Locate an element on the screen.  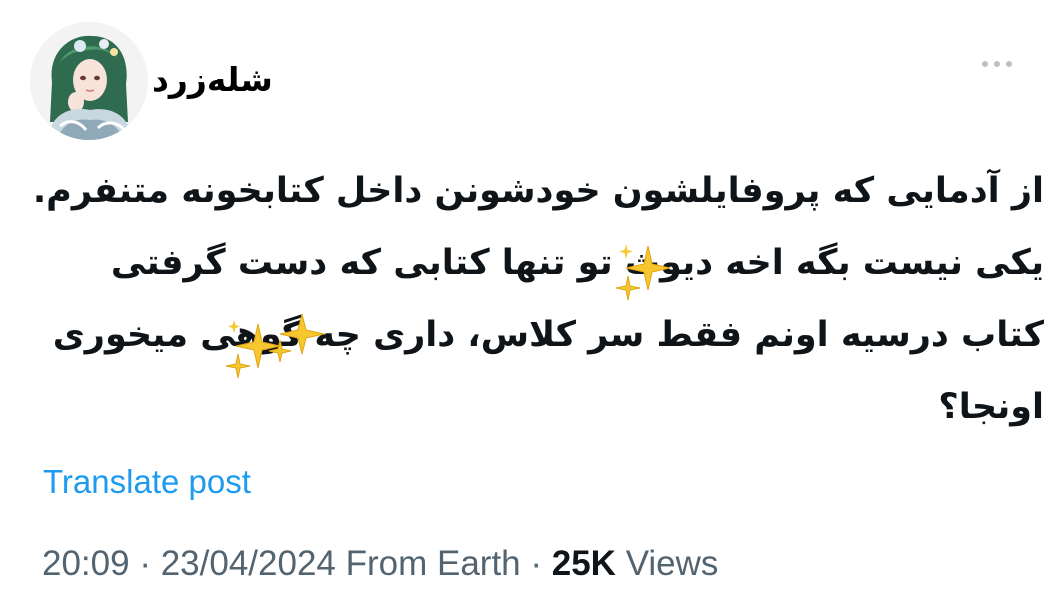
author-display-name: شله‌زرد is located at coordinates (212, 80).